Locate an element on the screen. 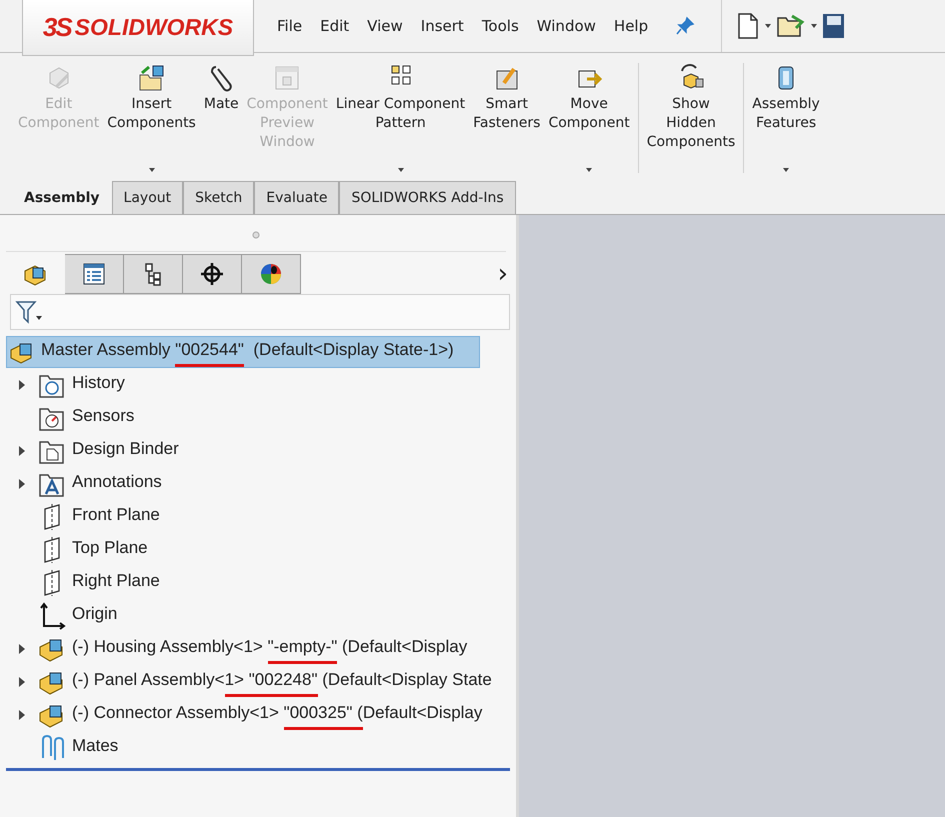 This screenshot has height=817, width=945. tree-label: Top Plane is located at coordinates (110, 547).